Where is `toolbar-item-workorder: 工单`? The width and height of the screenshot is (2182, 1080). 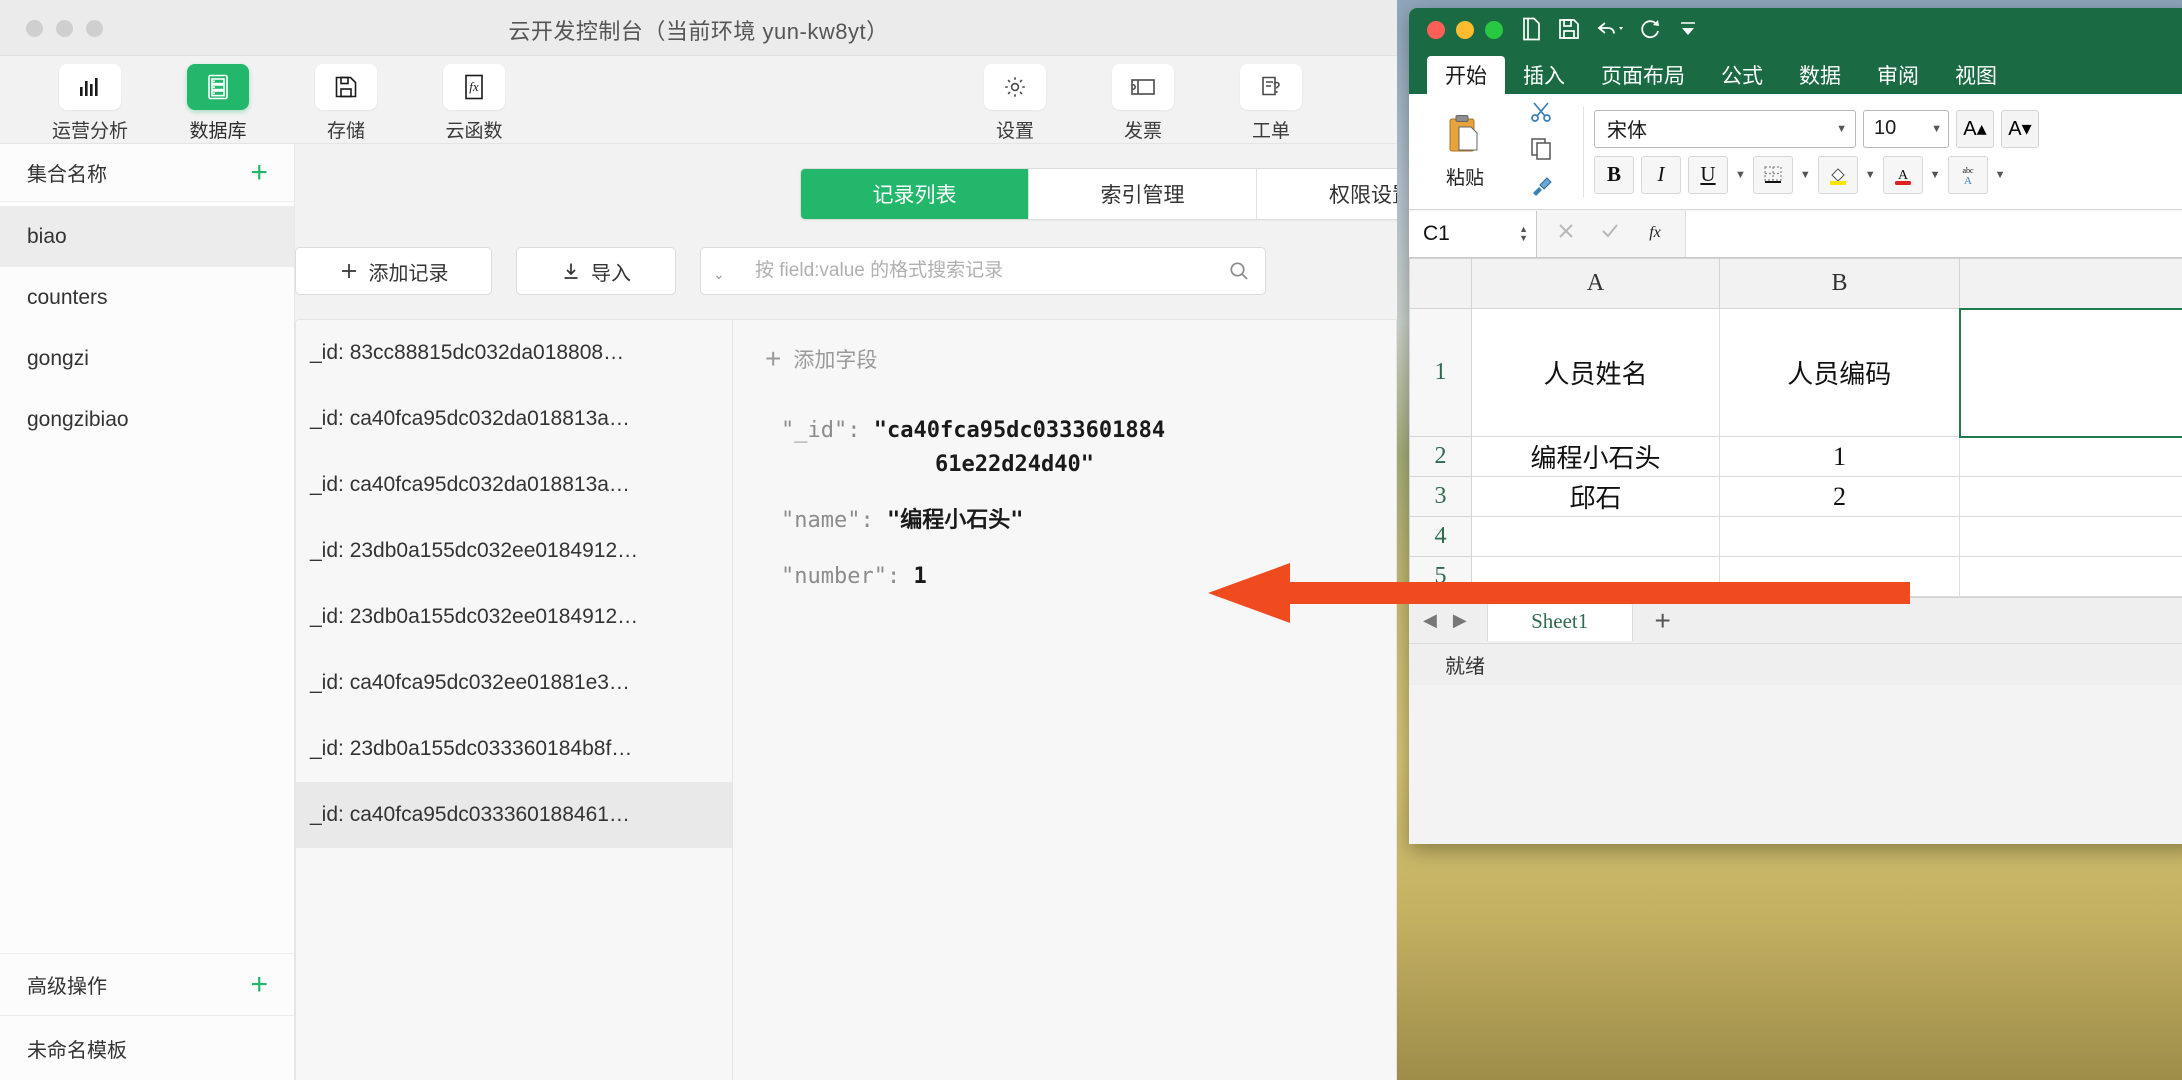
toolbar-item-workorder: 工单 is located at coordinates (1271, 103).